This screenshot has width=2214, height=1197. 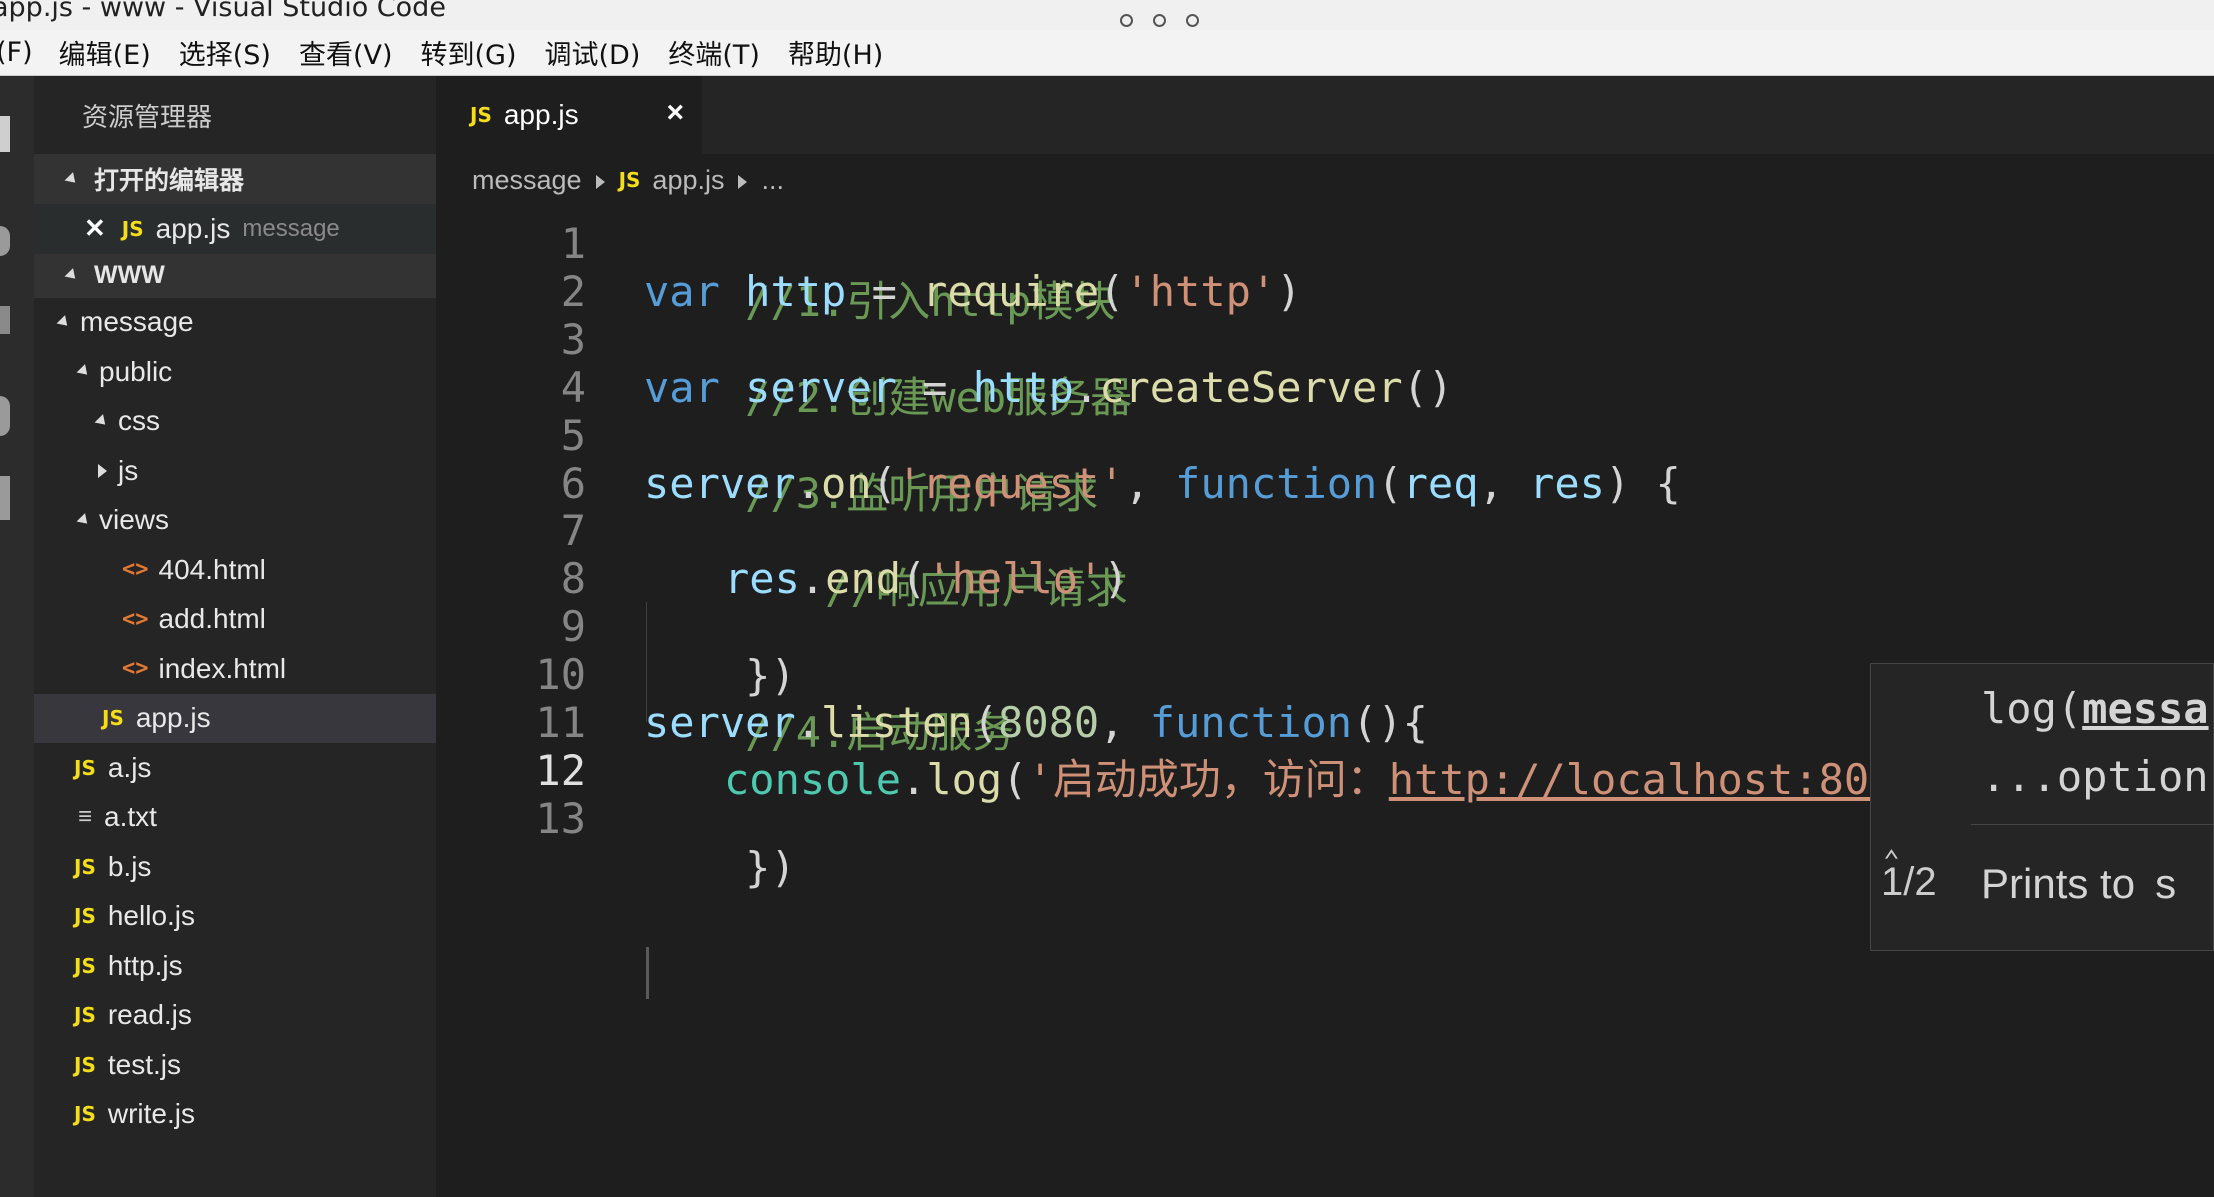 I want to click on activity-bar, so click(x=17, y=636).